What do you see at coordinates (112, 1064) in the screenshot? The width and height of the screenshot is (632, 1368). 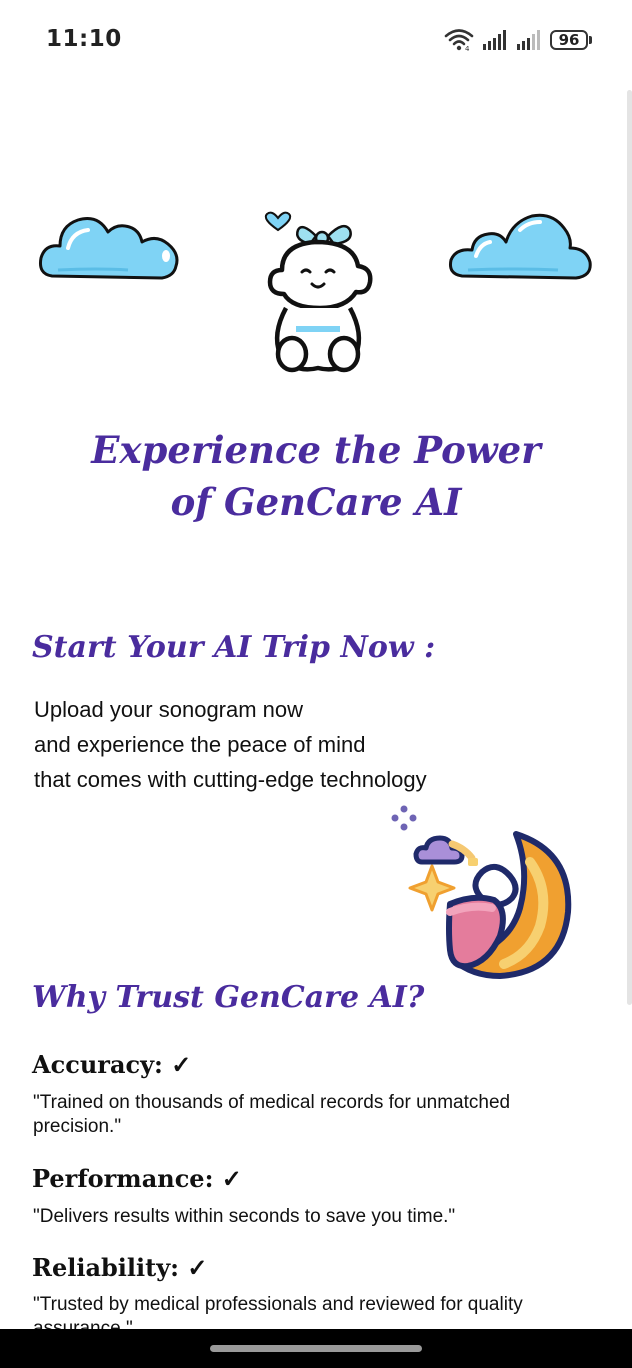 I see `feature-title-accuracy: Accuracy: ✓` at bounding box center [112, 1064].